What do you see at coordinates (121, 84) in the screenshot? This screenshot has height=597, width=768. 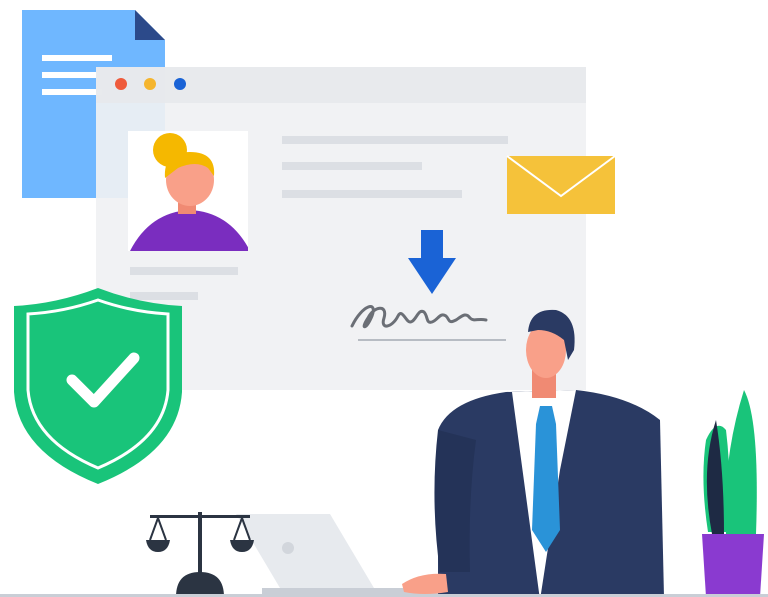 I see `window-close-dot` at bounding box center [121, 84].